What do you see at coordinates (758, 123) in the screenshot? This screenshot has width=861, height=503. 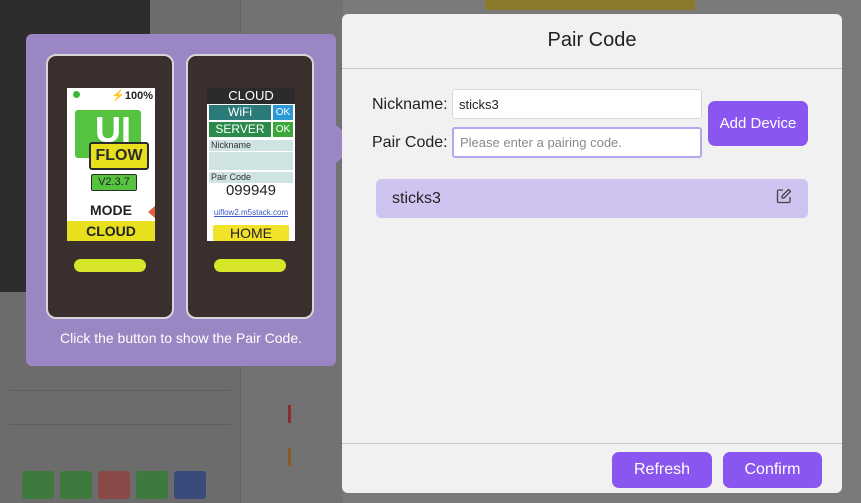 I see `add-device-button: Add Device` at bounding box center [758, 123].